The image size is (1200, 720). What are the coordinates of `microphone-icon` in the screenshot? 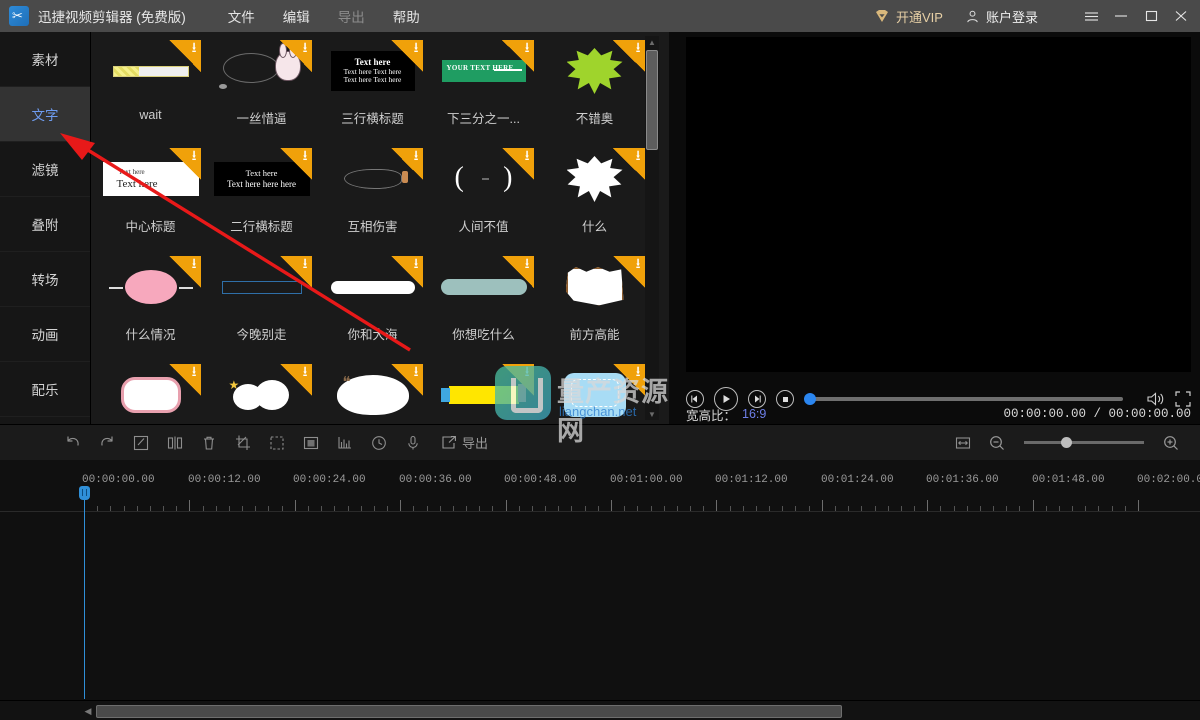 It's located at (413, 443).